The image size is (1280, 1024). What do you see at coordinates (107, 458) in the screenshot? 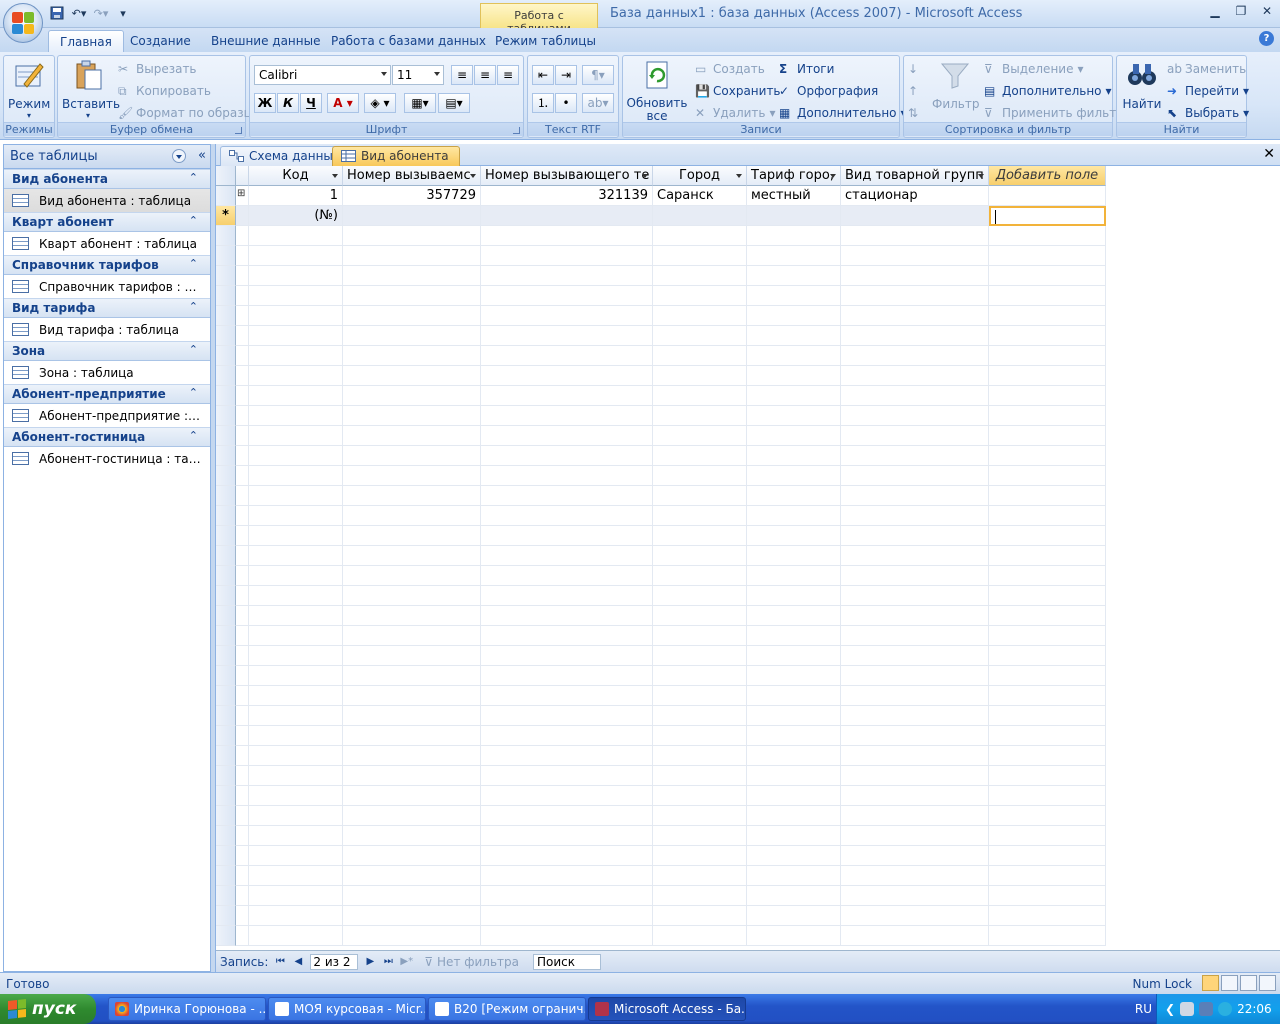
I see `nav-item-table: Абонент-гостиница : таблица` at bounding box center [107, 458].